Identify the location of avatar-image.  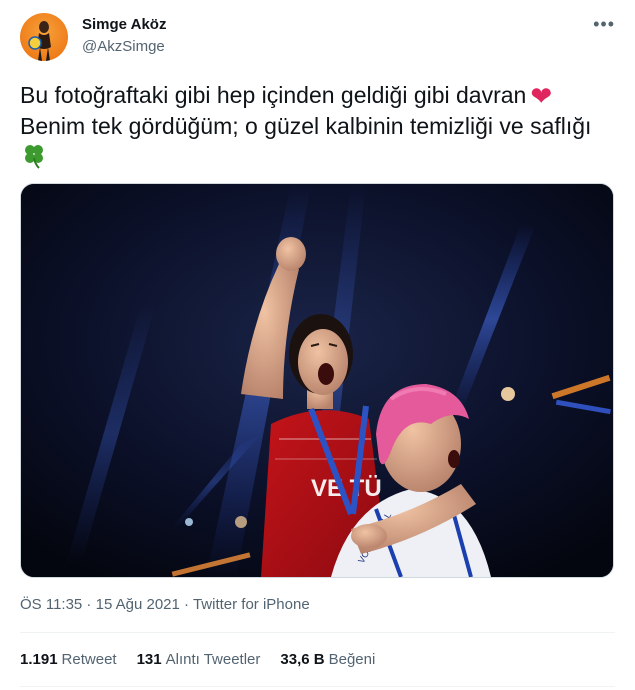
(39, 41).